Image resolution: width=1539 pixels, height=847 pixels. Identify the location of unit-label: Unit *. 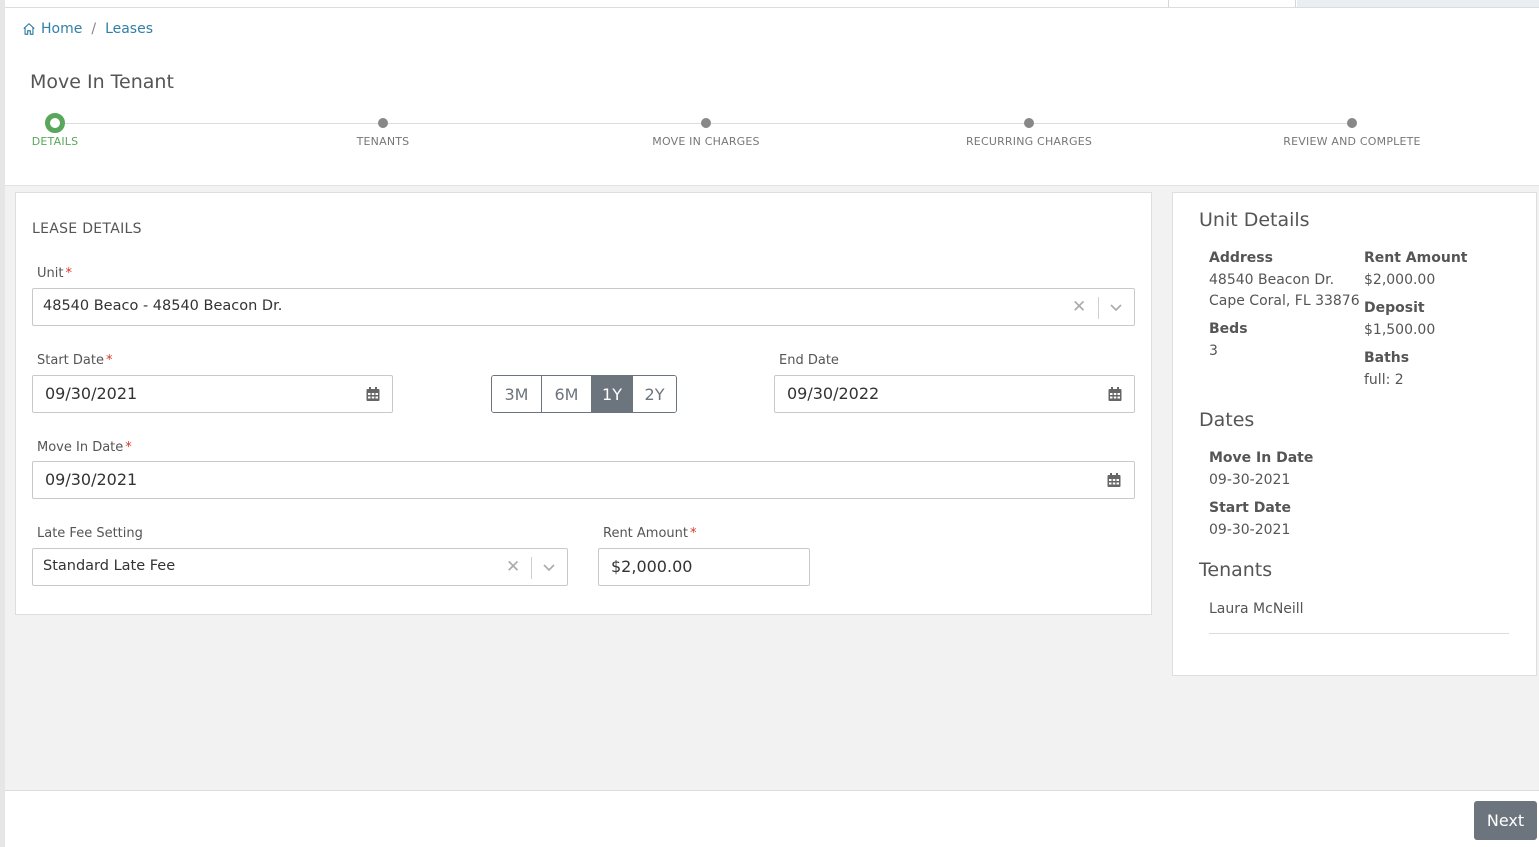
(54, 273).